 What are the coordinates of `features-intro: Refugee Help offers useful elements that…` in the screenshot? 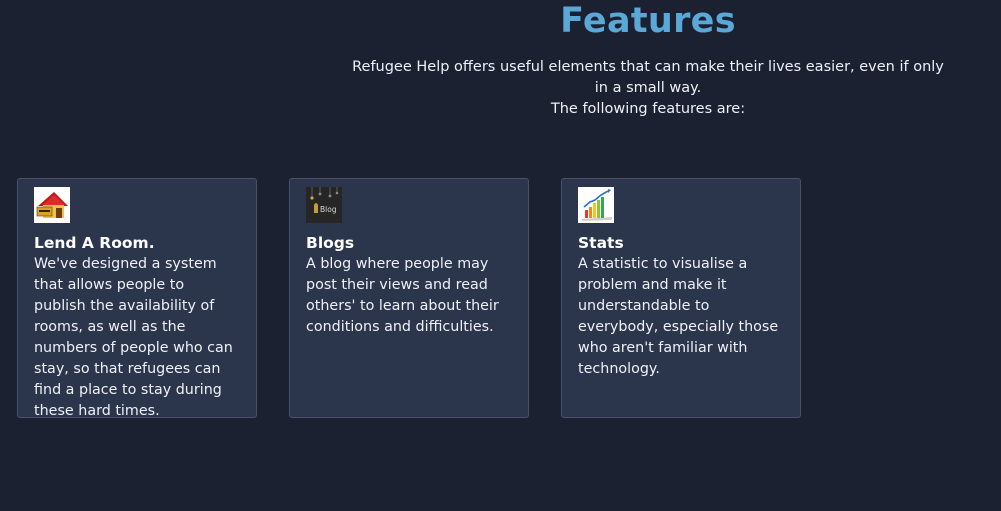 It's located at (648, 88).